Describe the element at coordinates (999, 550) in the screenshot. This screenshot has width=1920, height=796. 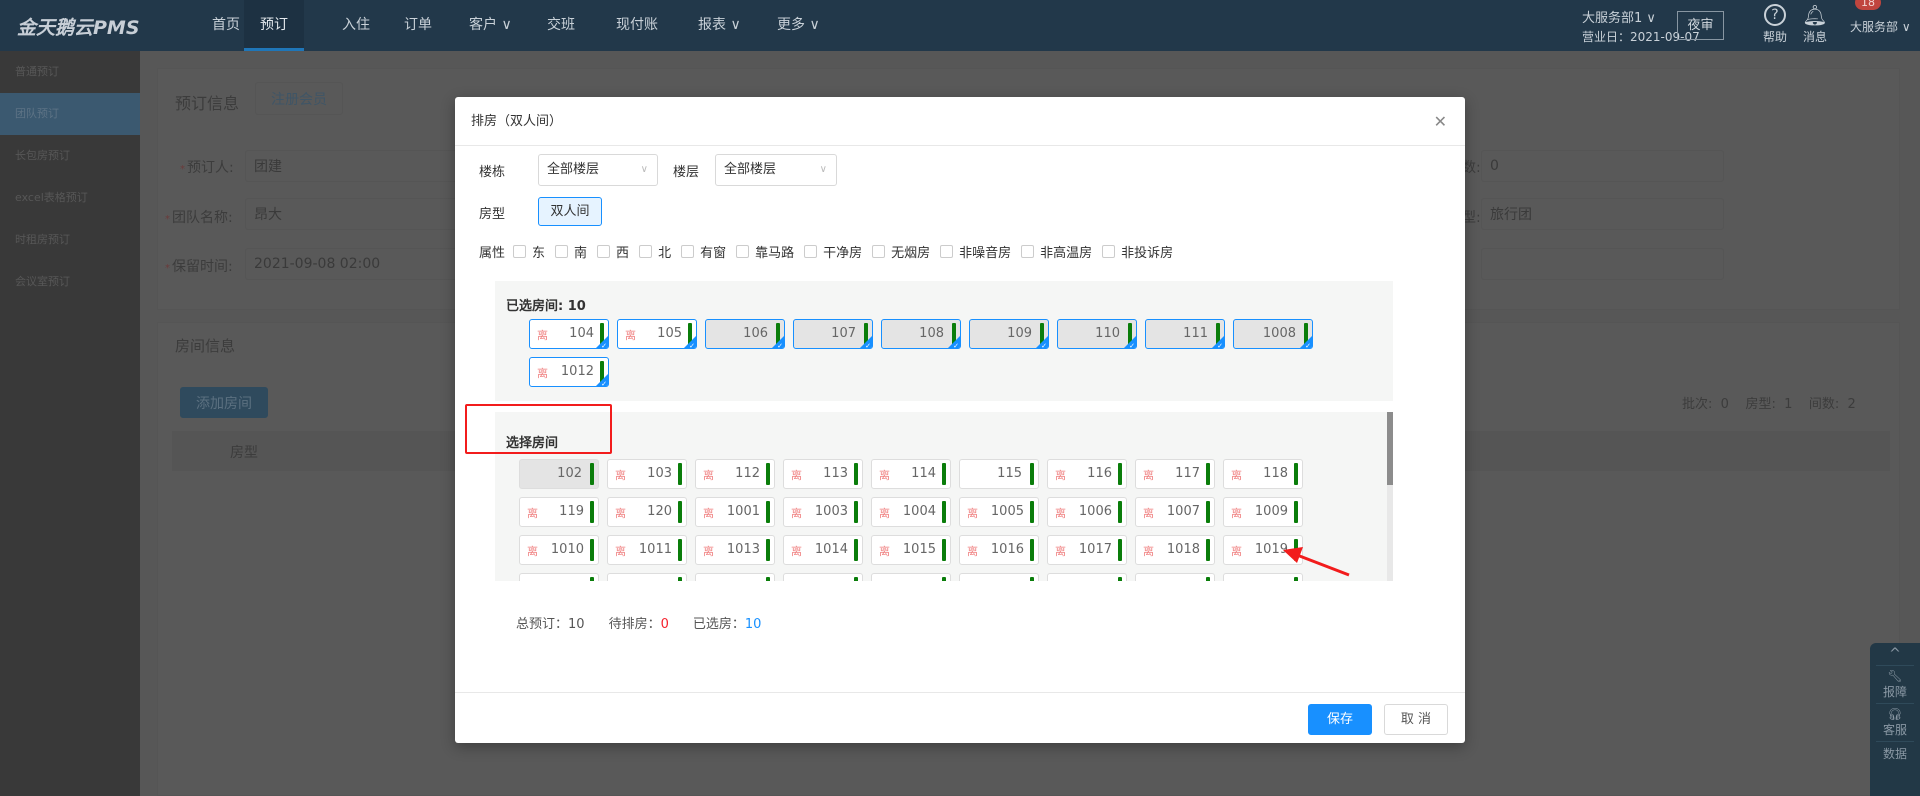
I see `room-tile: 离 1016` at that location.